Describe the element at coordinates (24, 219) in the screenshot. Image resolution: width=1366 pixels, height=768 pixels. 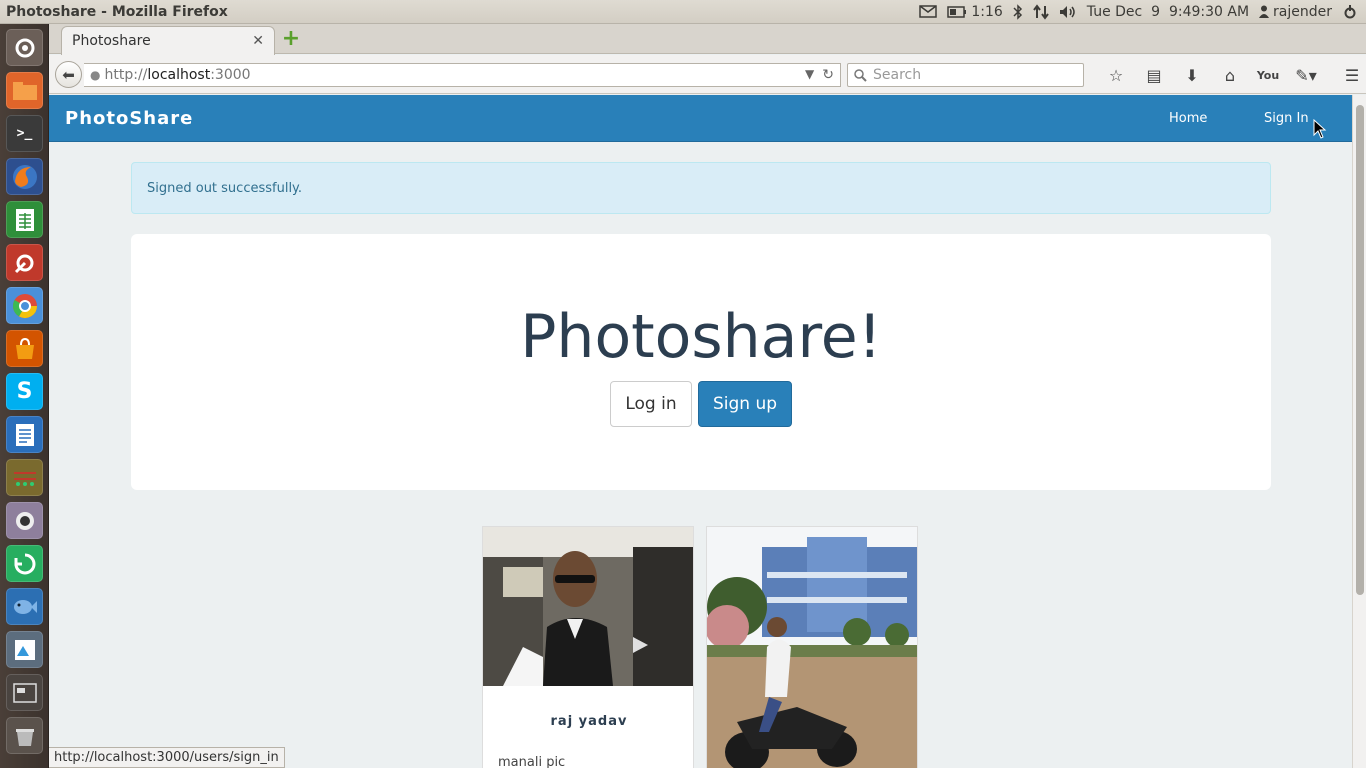
I see `spreadsheet-icon` at that location.